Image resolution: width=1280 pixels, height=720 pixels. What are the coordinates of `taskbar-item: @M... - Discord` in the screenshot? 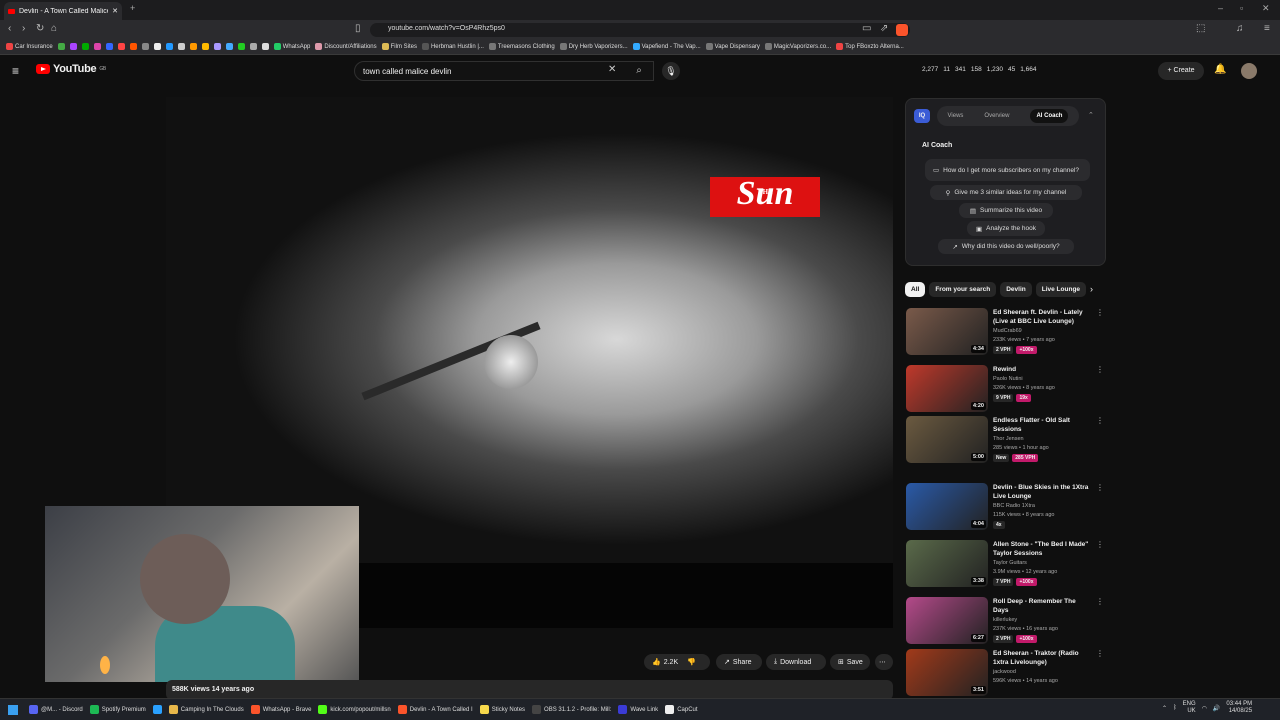 It's located at (56, 709).